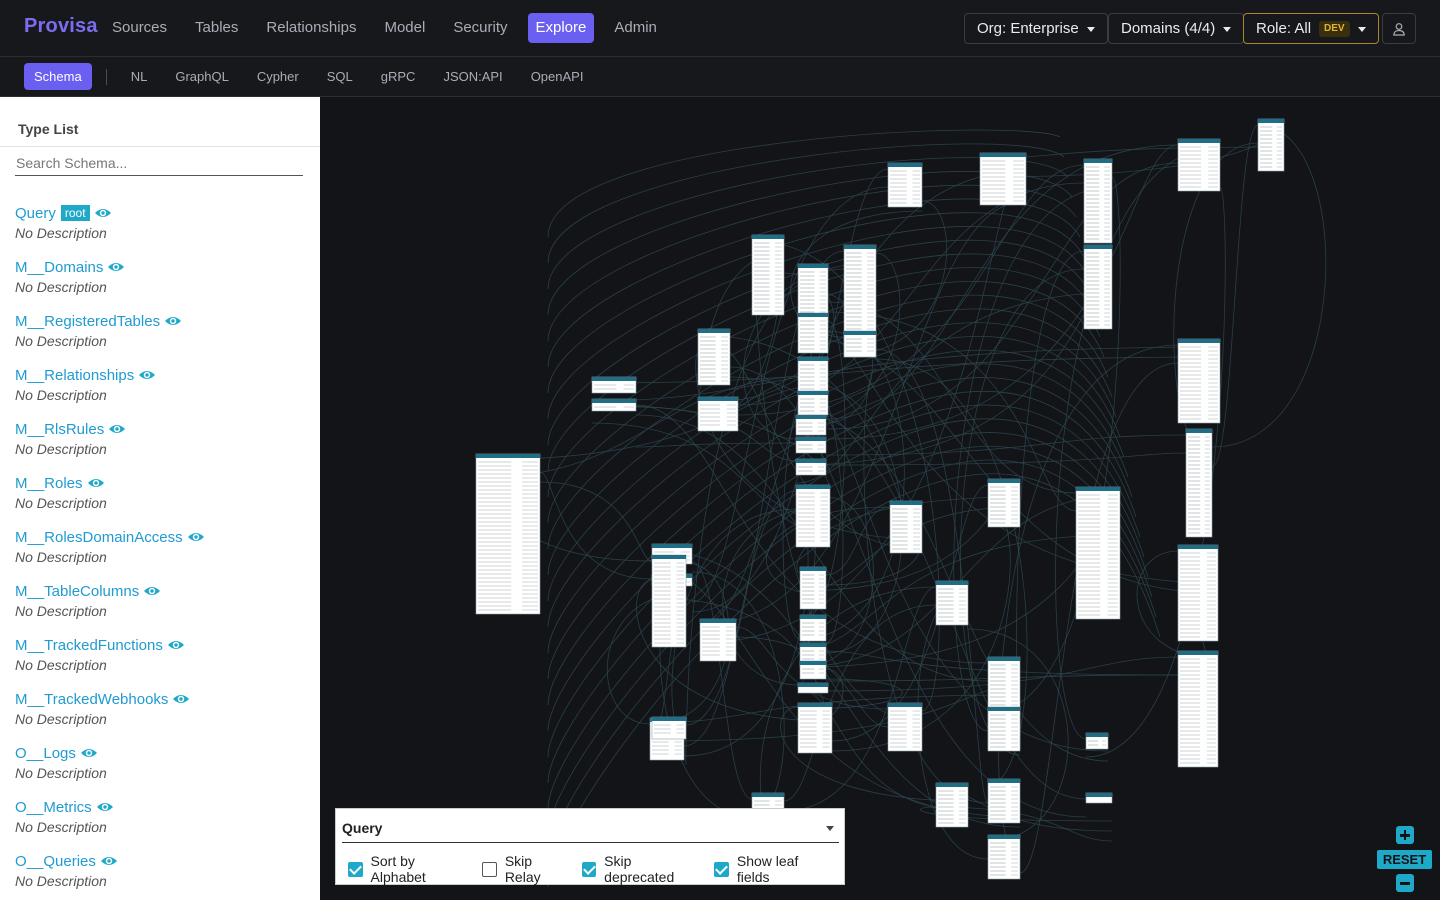 This screenshot has height=900, width=1440. I want to click on brand-logo: Provisa, so click(61, 26).